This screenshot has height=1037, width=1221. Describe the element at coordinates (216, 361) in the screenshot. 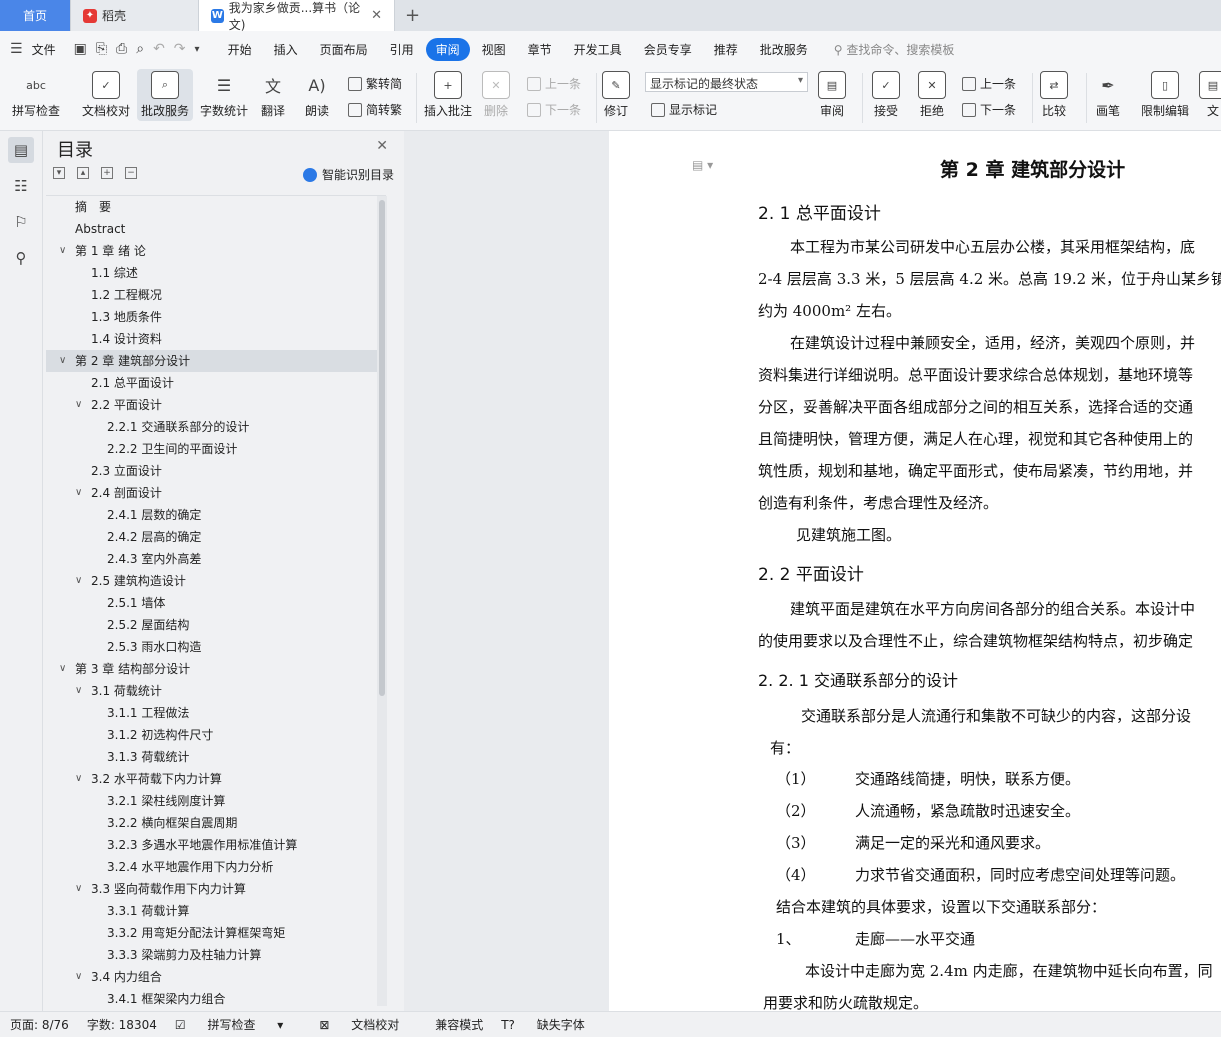

I see `toc-item: ∨ 第 2 章 建筑部分设计` at that location.